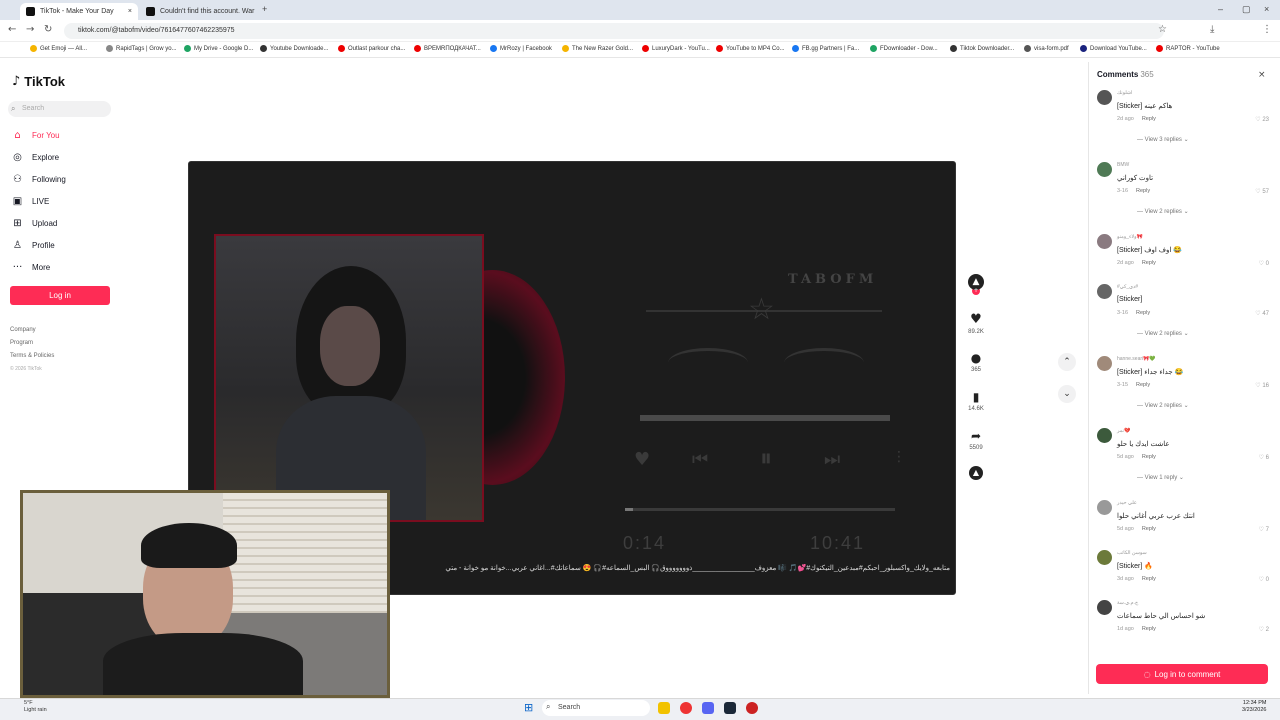  Describe the element at coordinates (1262, 385) in the screenshot. I see `comment-like: ♡ 16` at that location.